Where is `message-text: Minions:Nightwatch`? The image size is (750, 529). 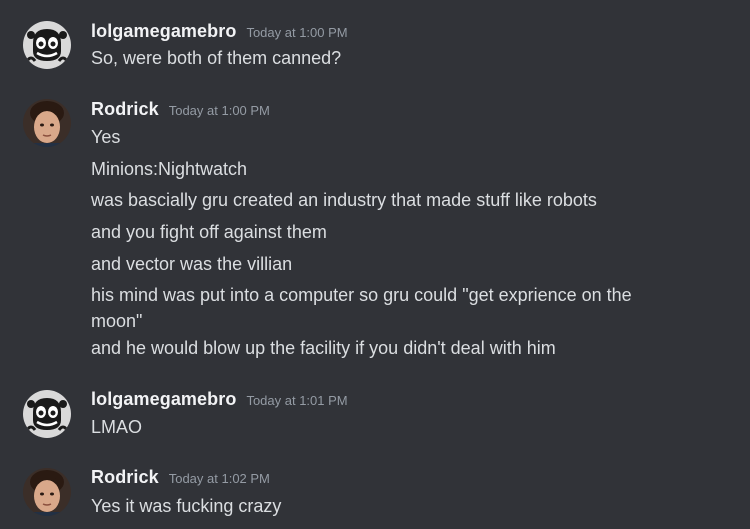 message-text: Minions:Nightwatch is located at coordinates (169, 169).